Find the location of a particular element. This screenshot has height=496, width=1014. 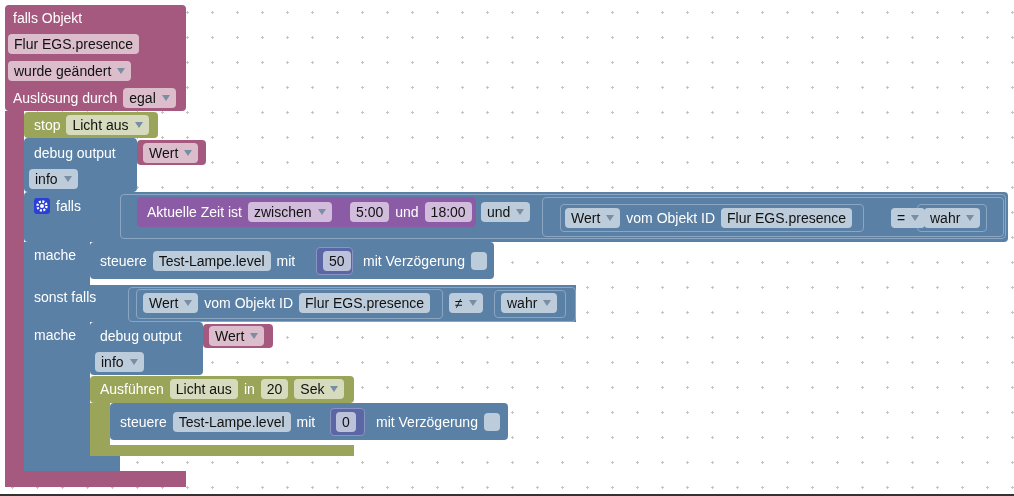

gear-icon is located at coordinates (42, 206).